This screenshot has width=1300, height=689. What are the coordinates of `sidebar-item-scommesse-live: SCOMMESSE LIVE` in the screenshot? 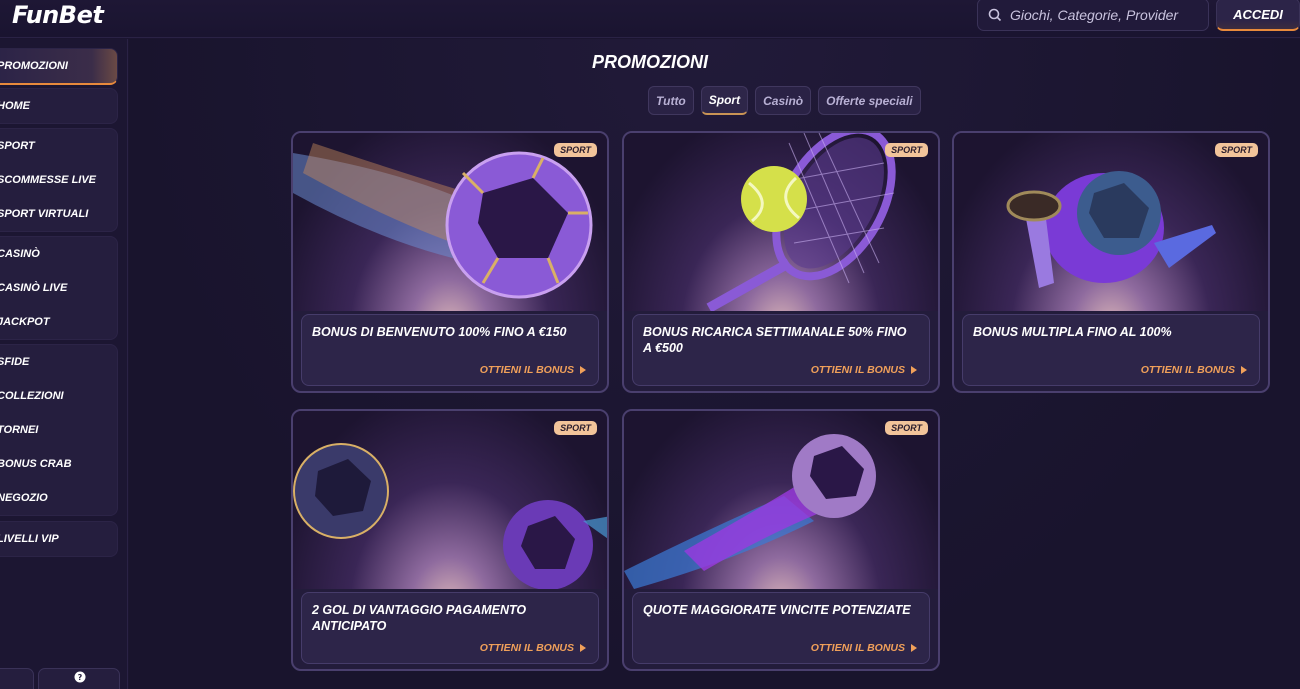 It's located at (58, 180).